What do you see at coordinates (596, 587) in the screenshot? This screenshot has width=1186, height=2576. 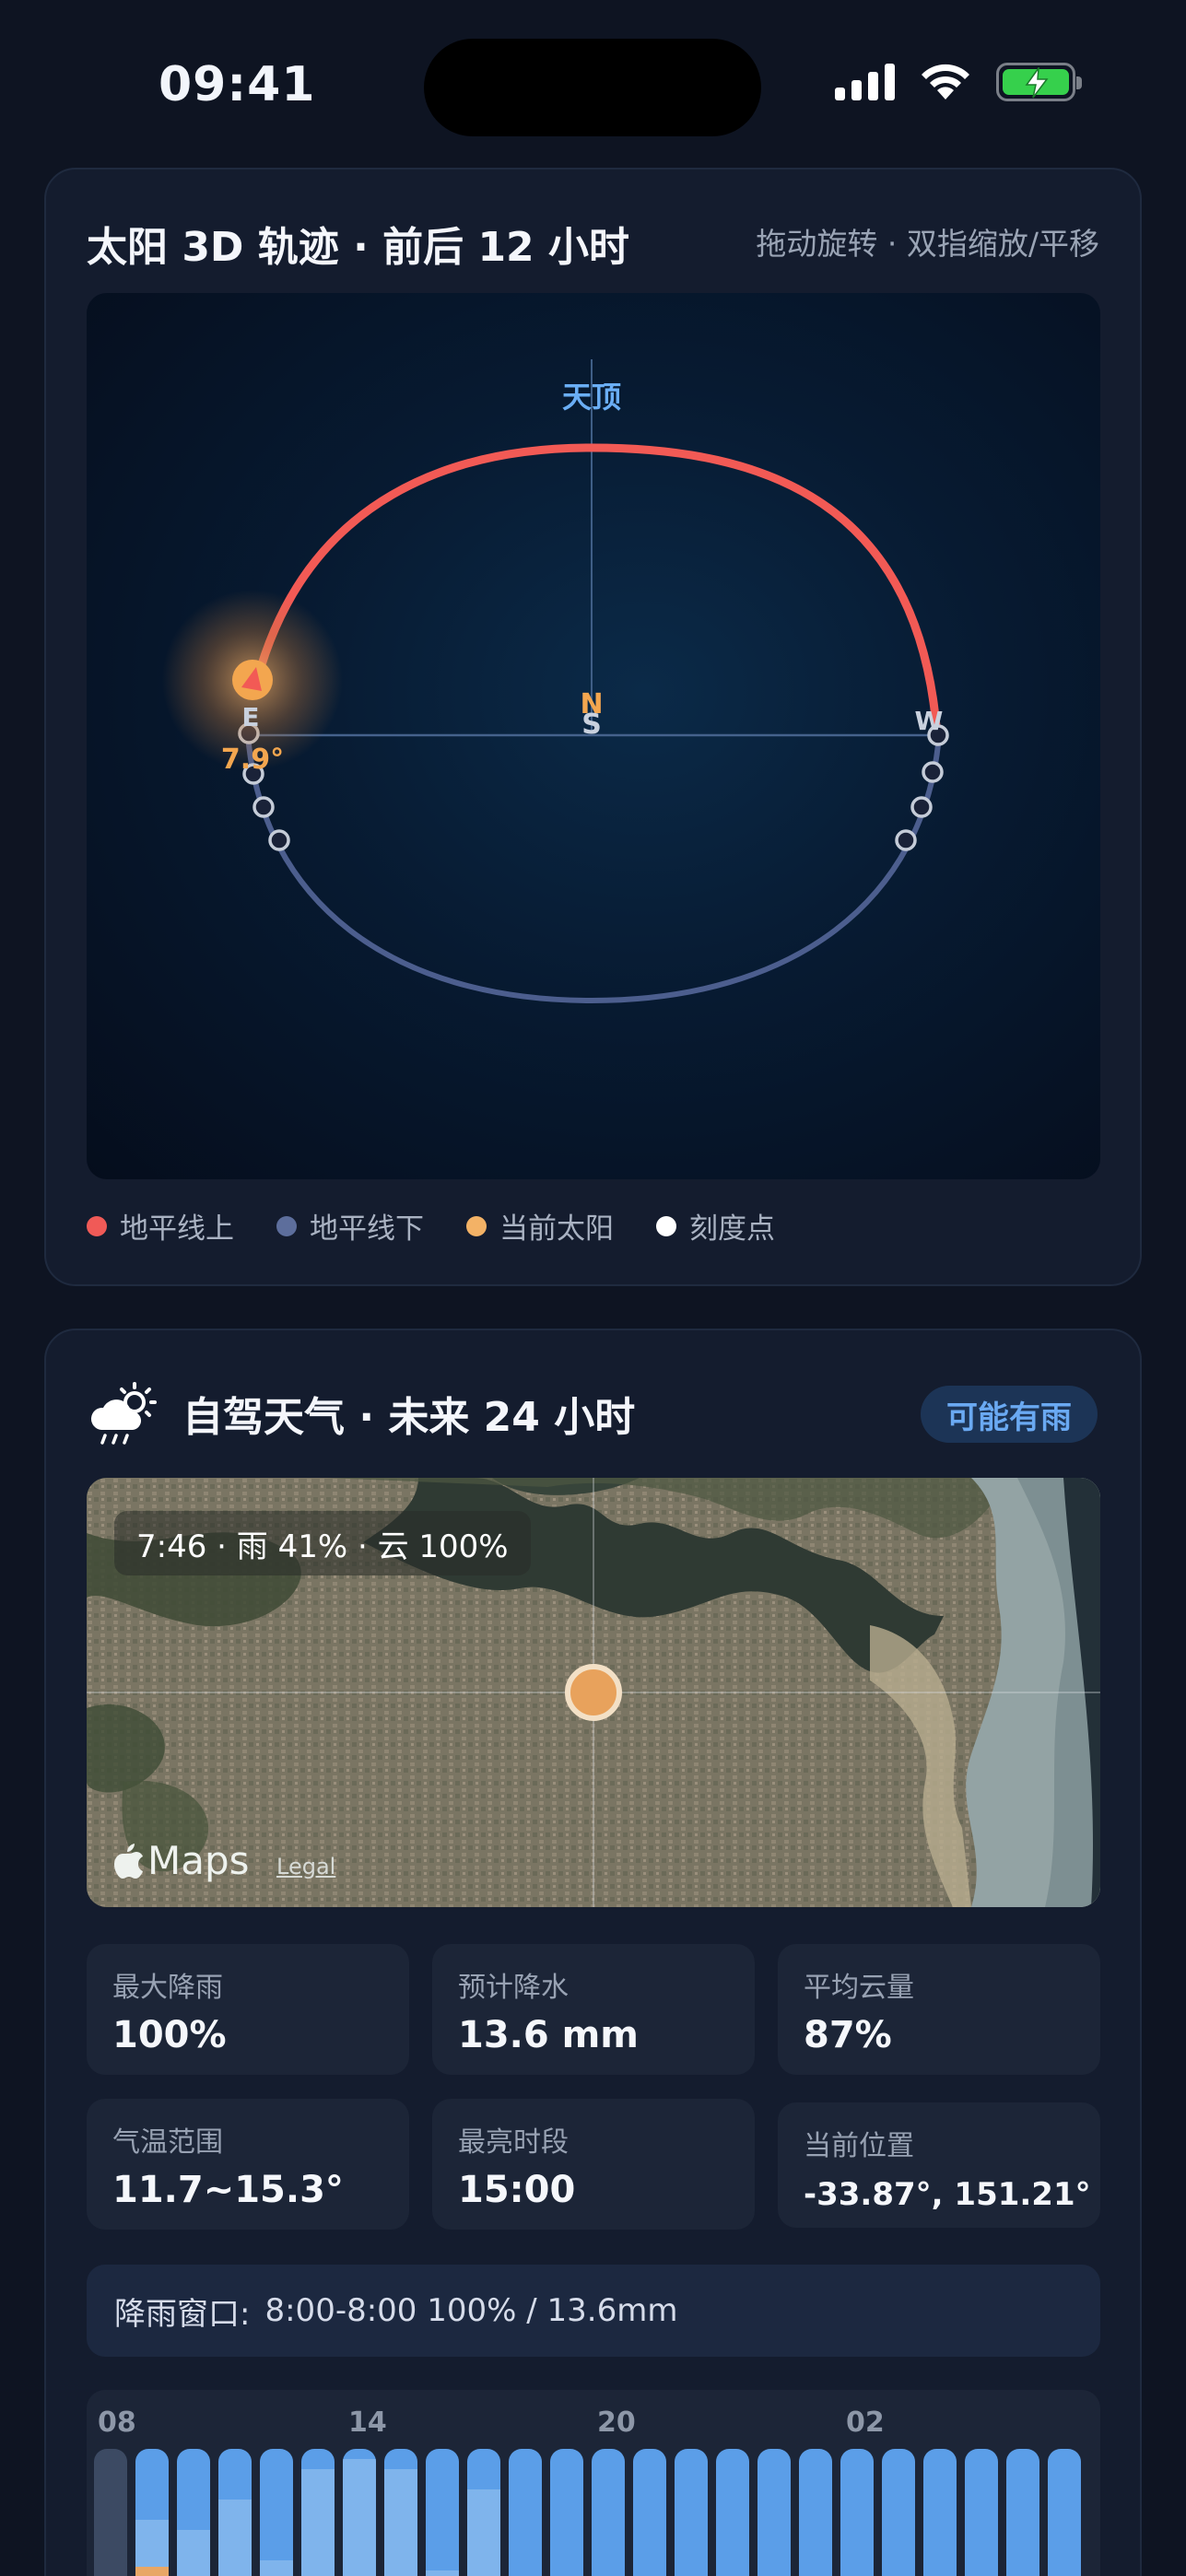 I see `above-horizon-arc` at bounding box center [596, 587].